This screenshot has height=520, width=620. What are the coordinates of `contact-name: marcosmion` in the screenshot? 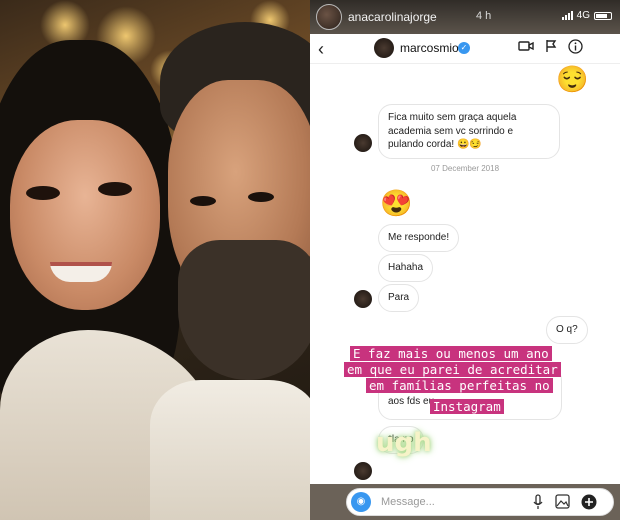 It's located at (432, 48).